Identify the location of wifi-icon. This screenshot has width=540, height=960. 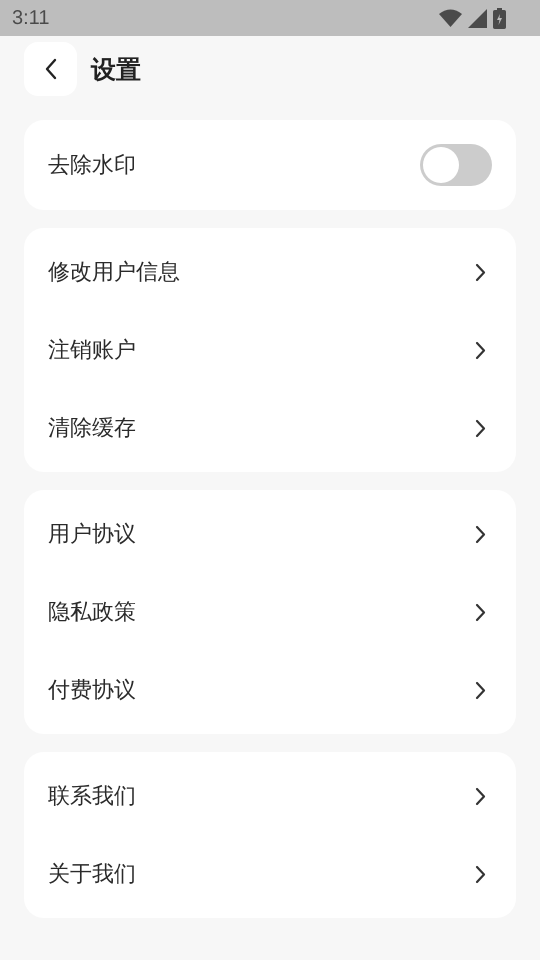
(450, 18).